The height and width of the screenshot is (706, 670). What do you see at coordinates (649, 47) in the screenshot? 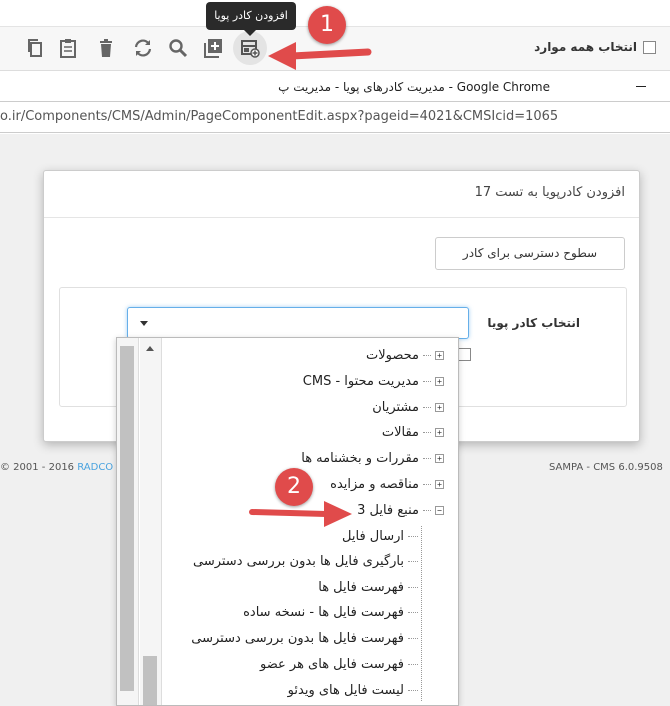
I see `checkbox-icon` at bounding box center [649, 47].